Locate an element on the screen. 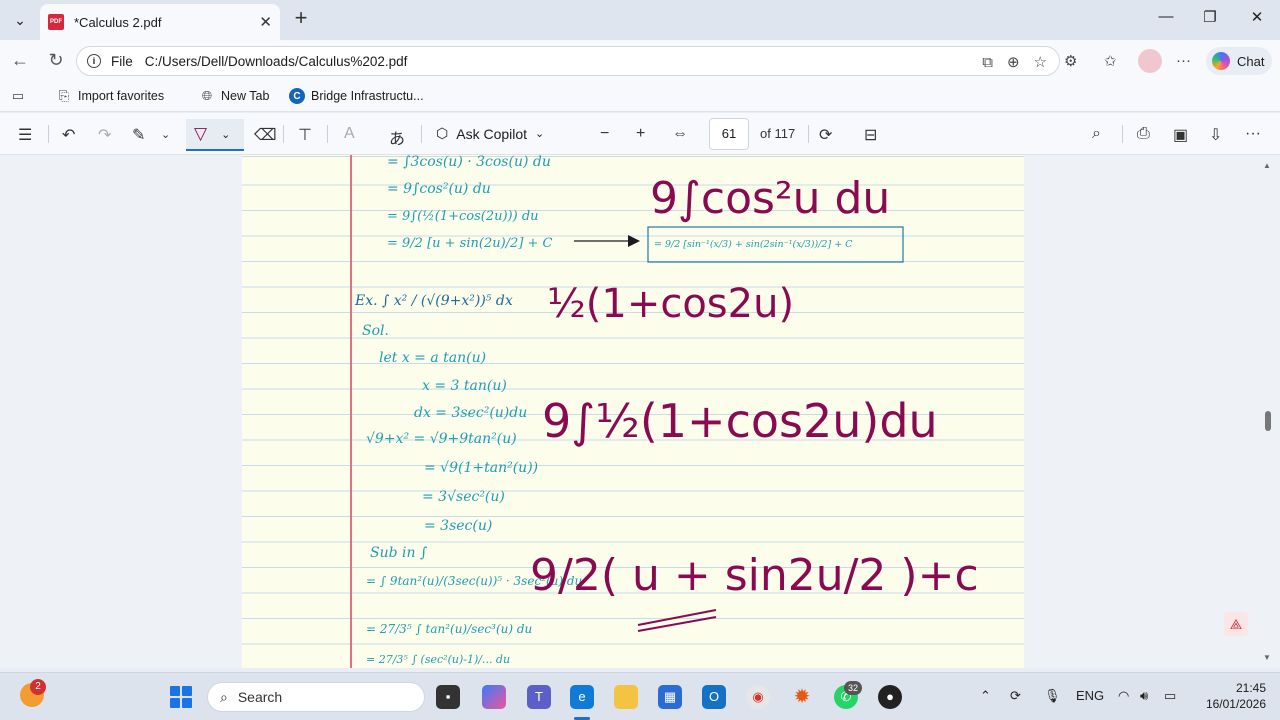 This screenshot has height=720, width=1280. address-url: C:/Users/Dell/Downloads/Calculus%202.pdf is located at coordinates (276, 61).